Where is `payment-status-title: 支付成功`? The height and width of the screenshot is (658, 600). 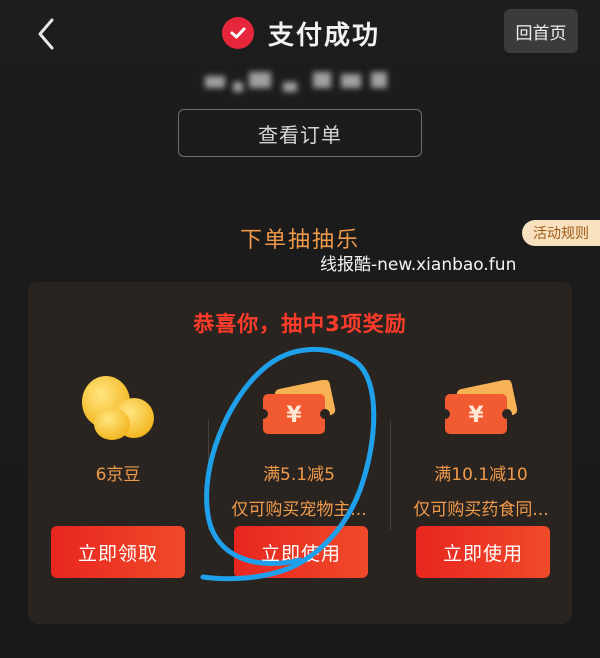
payment-status-title: 支付成功 is located at coordinates (301, 33).